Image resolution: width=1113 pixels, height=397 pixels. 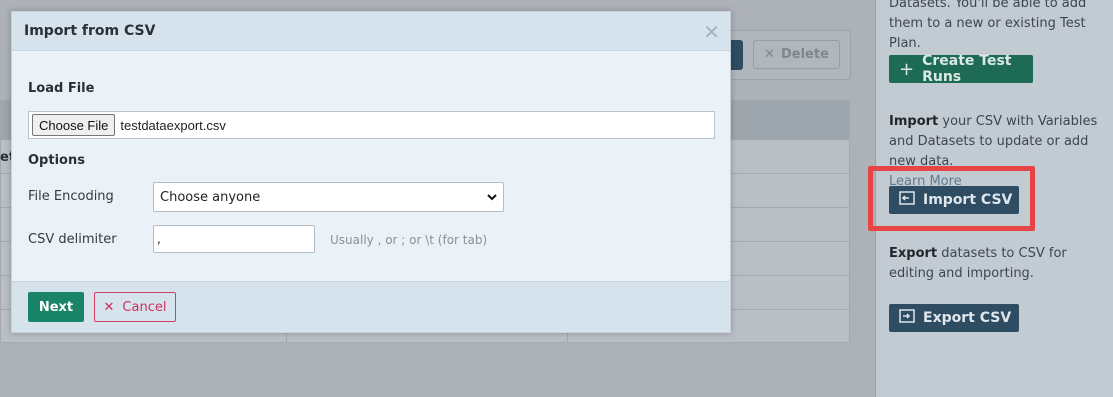 I want to click on options-label: Options, so click(x=56, y=160).